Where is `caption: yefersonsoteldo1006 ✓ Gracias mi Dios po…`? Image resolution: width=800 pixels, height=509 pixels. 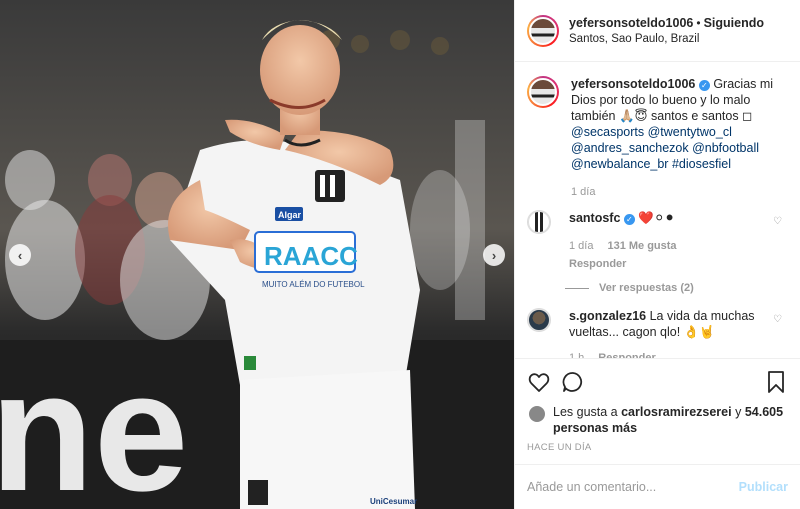 caption: yefersonsoteldo1006 ✓ Gracias mi Dios po… is located at coordinates (657, 138).